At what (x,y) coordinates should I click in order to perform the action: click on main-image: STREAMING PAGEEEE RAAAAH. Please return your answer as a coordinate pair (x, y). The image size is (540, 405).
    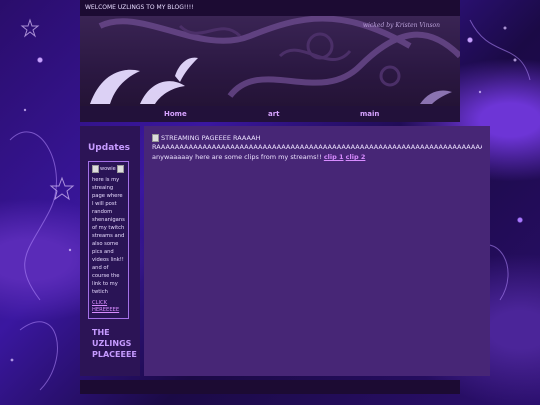
    Looking at the image, I should click on (317, 138).